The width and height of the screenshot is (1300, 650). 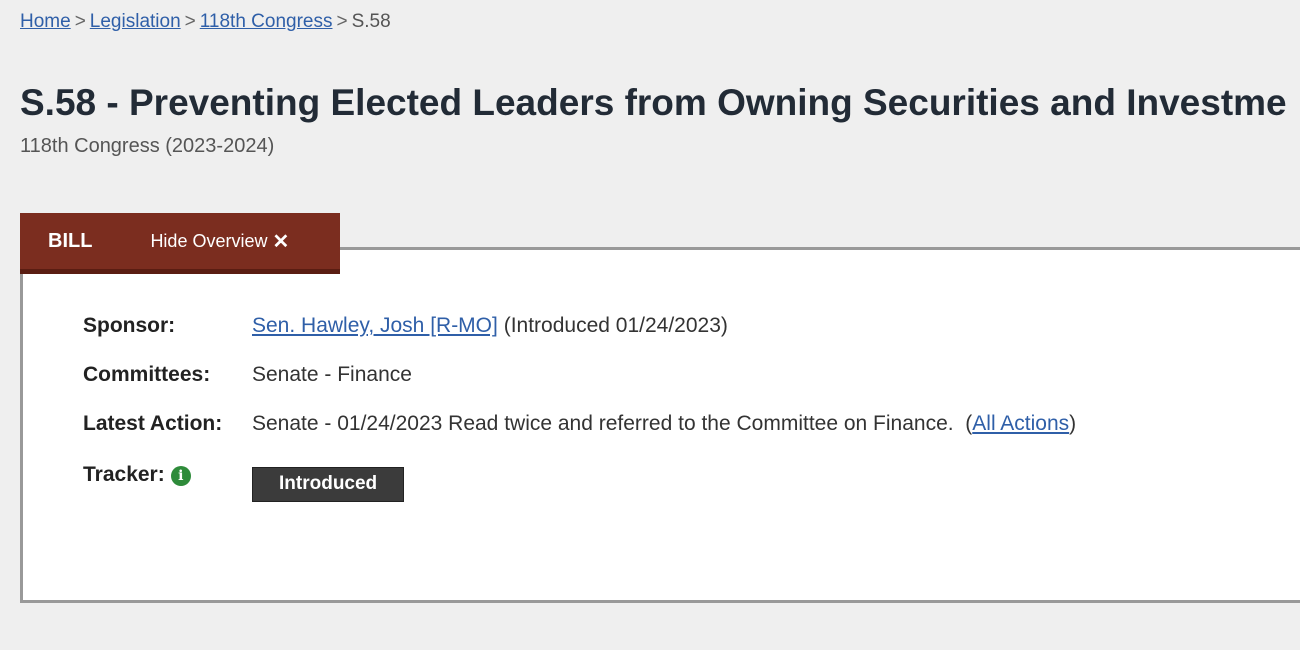 I want to click on status-badge: Introduced, so click(x=328, y=484).